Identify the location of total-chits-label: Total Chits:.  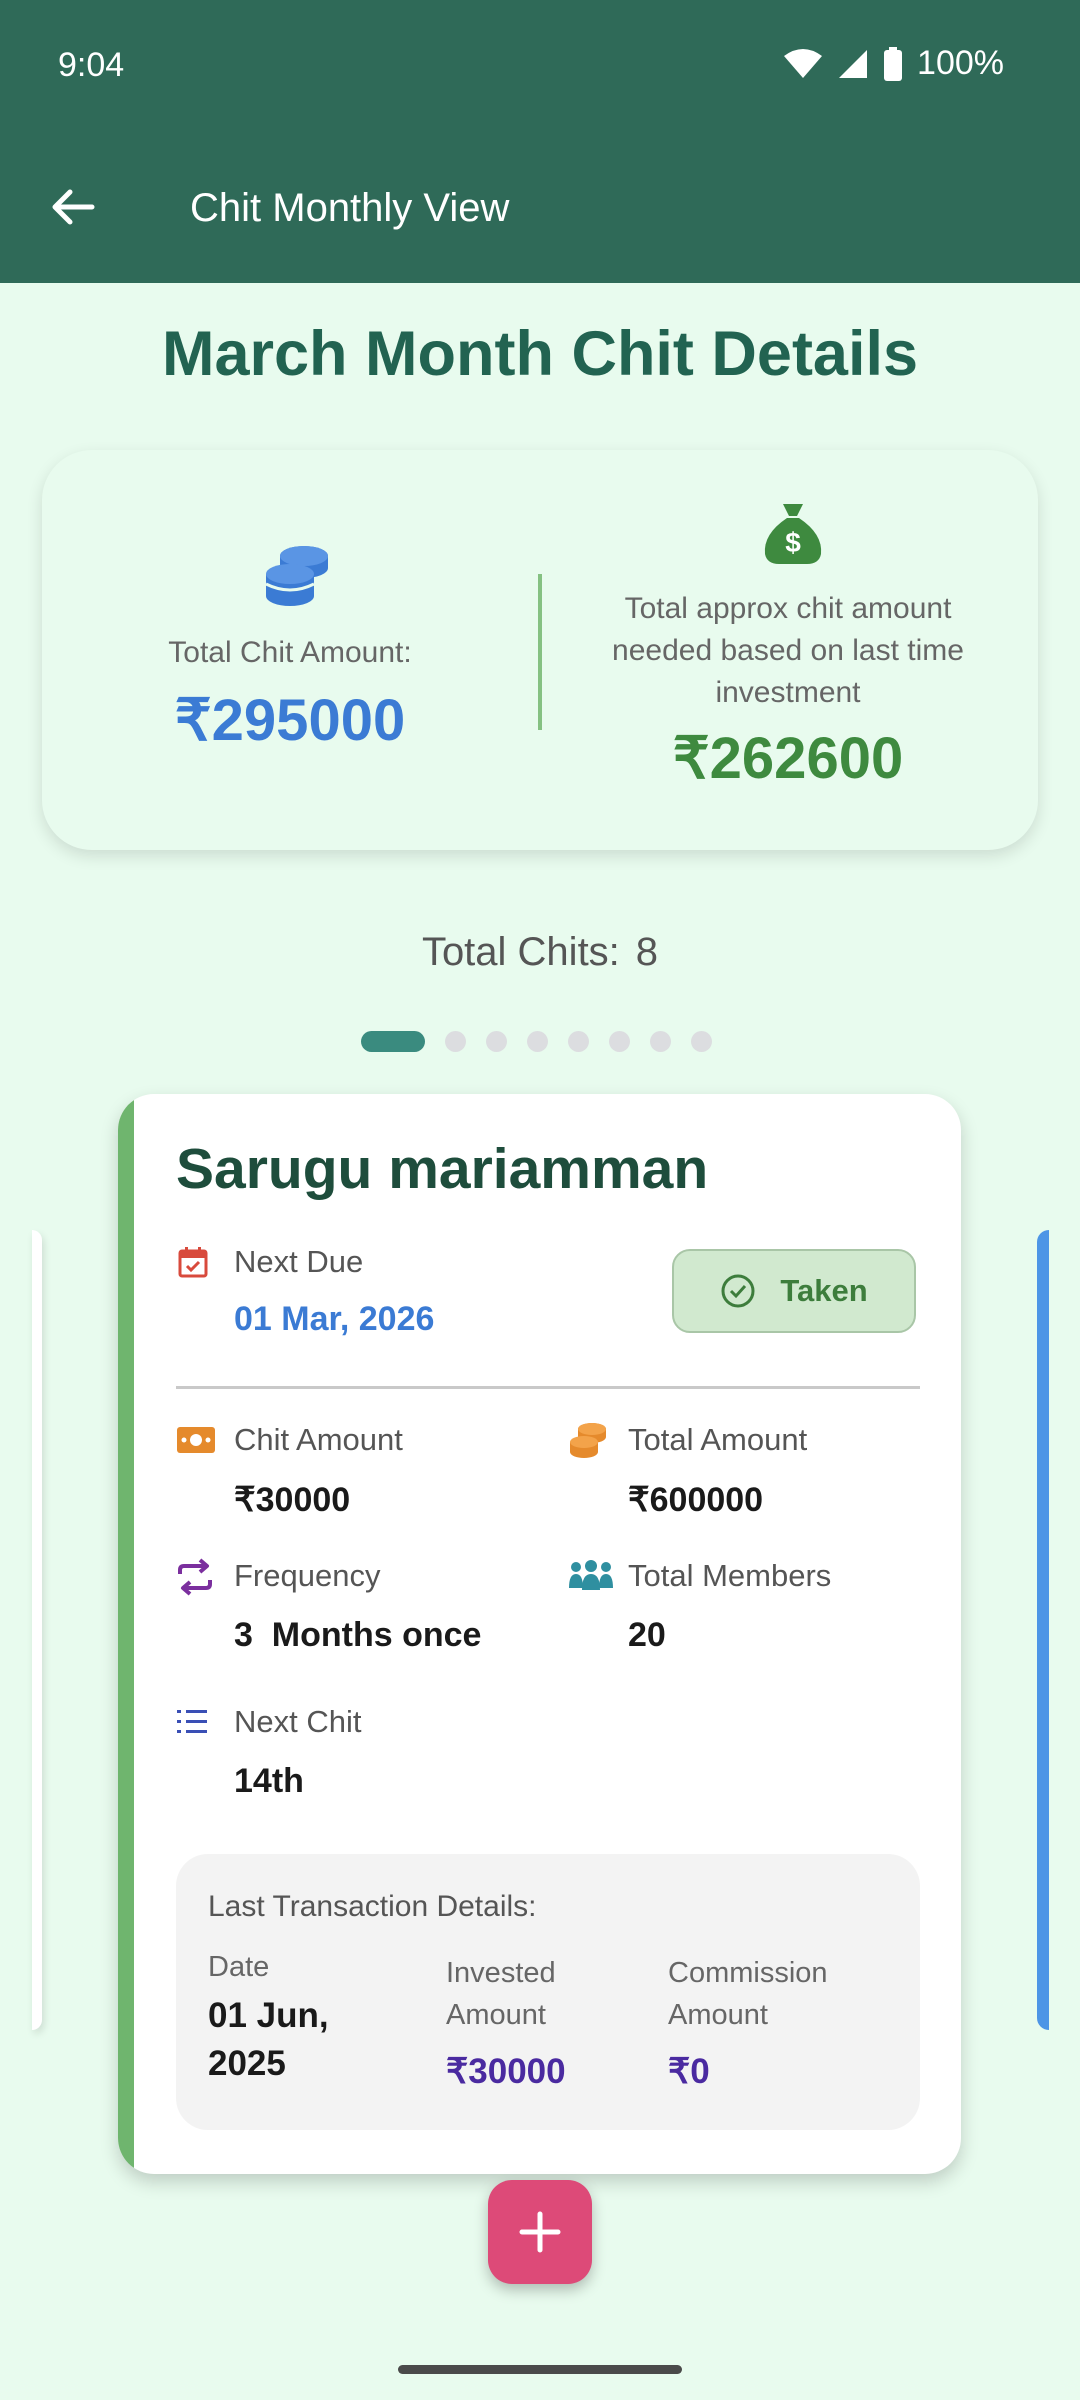
(520, 952).